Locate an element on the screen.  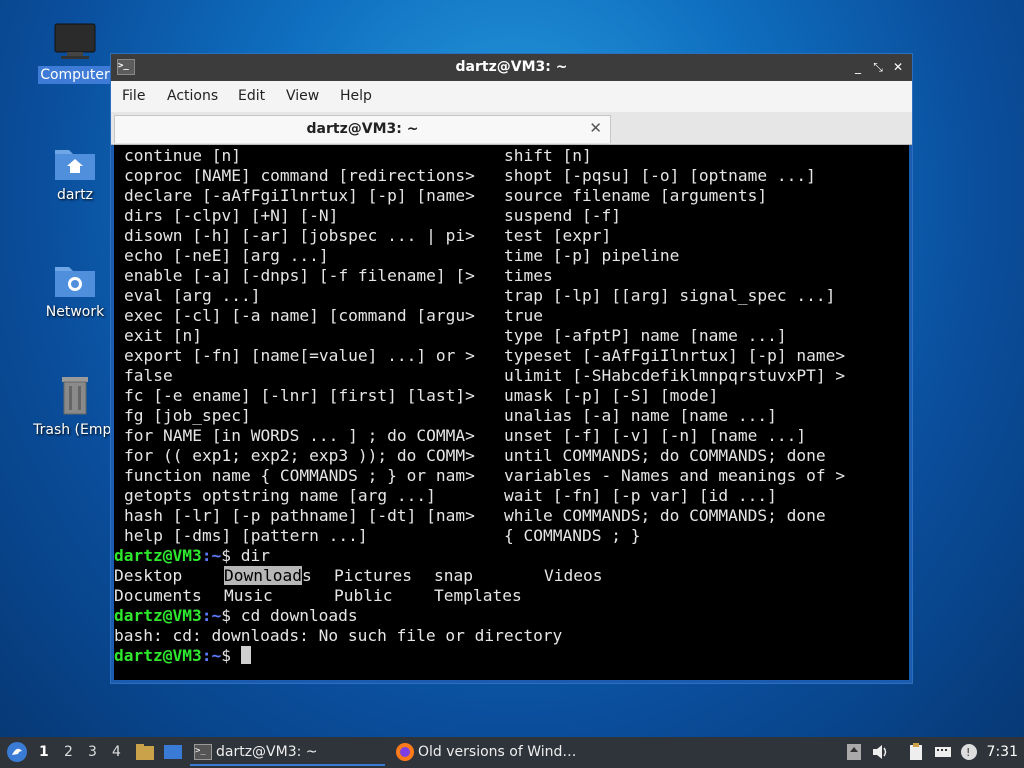
window-title: dartz@VM3: ~ is located at coordinates (511, 67).